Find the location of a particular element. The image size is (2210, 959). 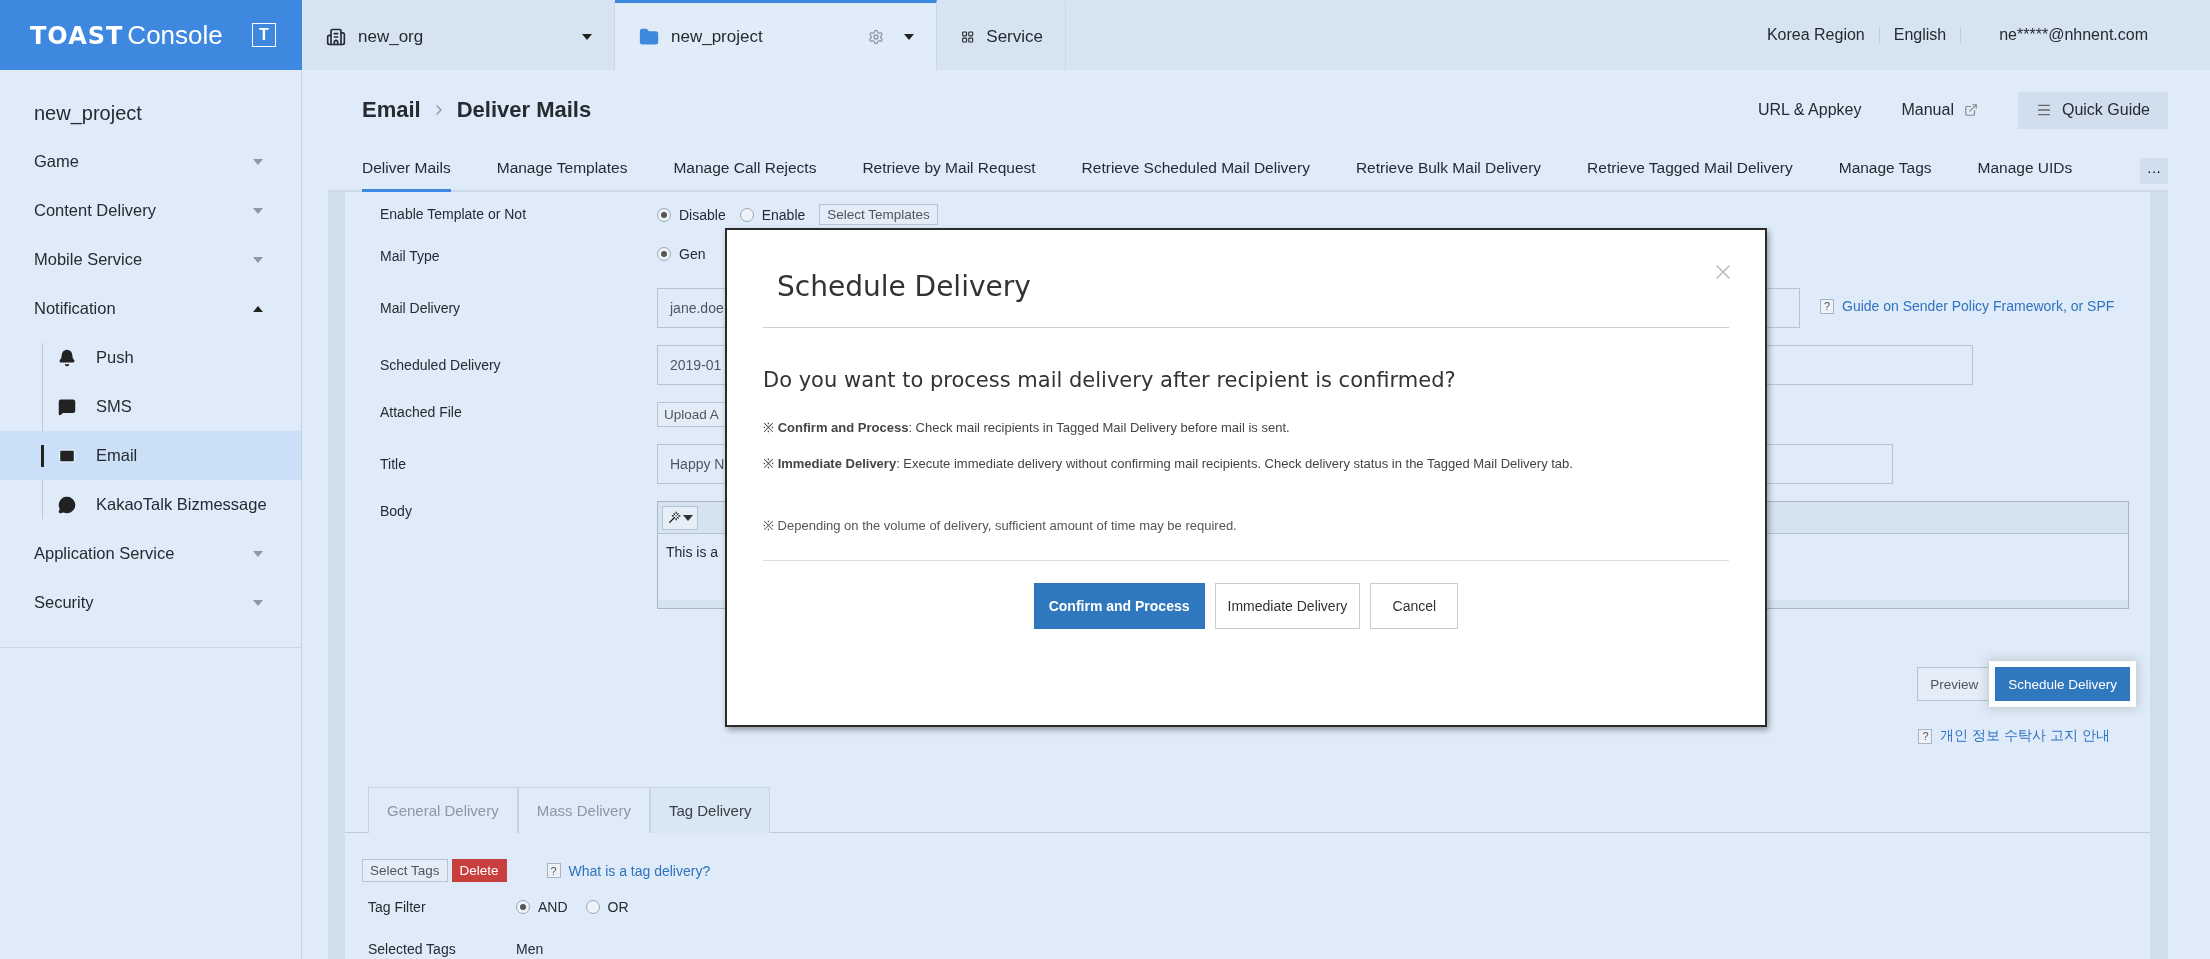

tag-value: Men is located at coordinates (530, 949).